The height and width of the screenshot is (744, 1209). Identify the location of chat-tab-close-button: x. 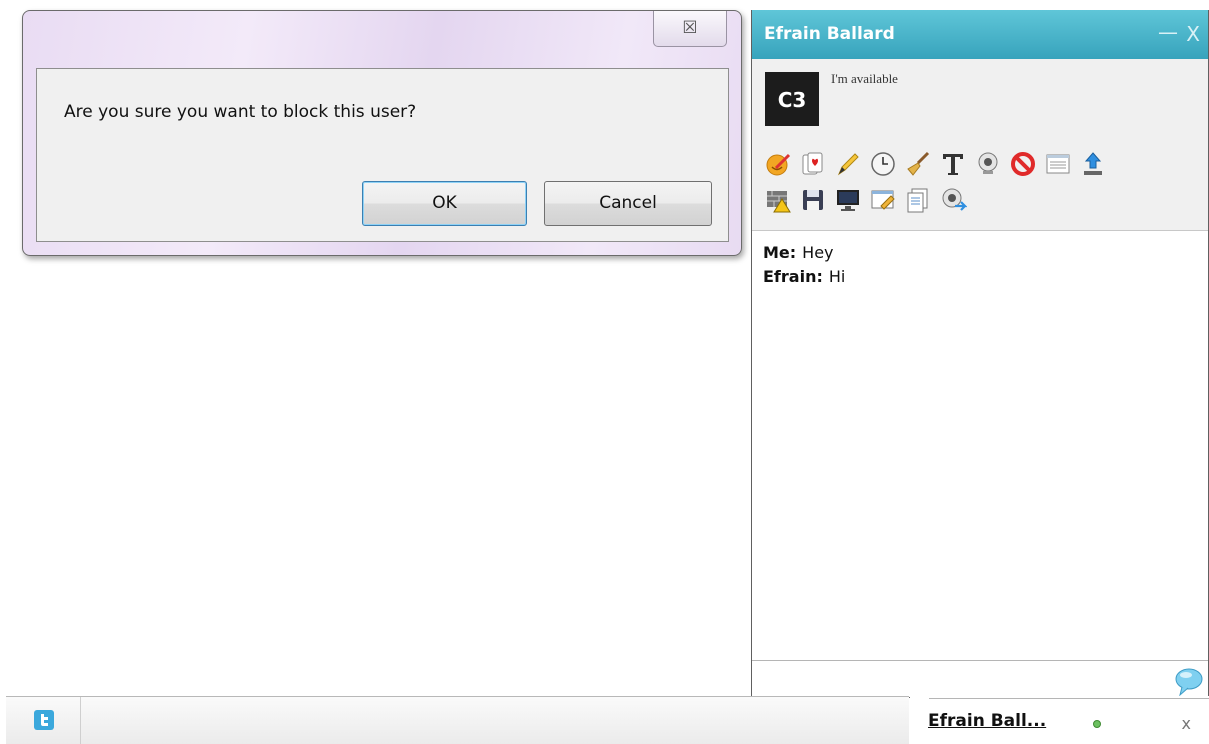
(1186, 723).